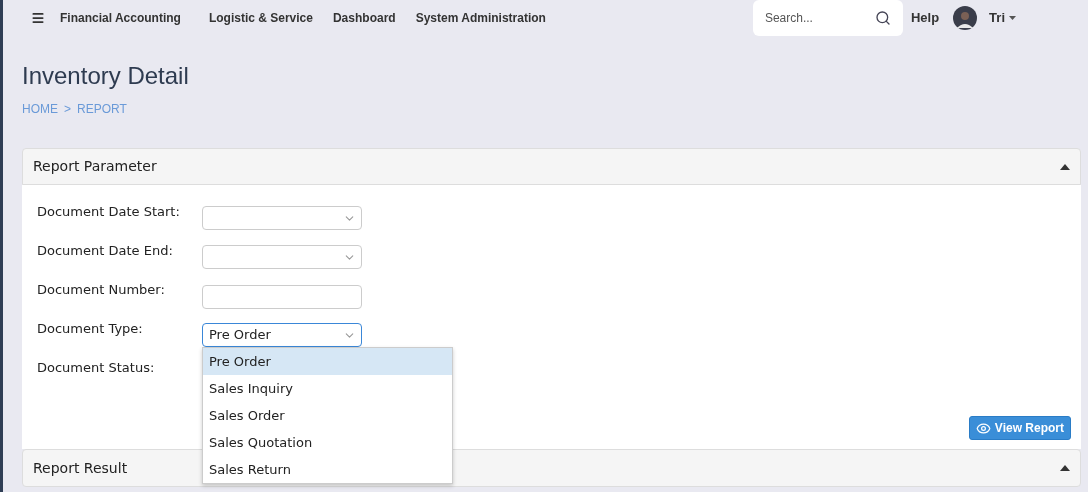  I want to click on panel-title: Report Result, so click(80, 468).